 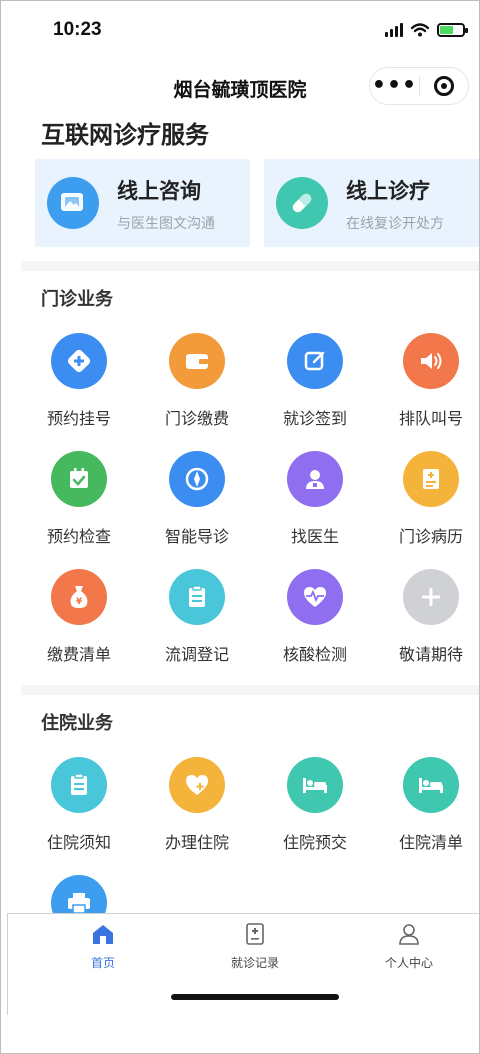 What do you see at coordinates (314, 536) in the screenshot?
I see `item-label: 找医生` at bounding box center [314, 536].